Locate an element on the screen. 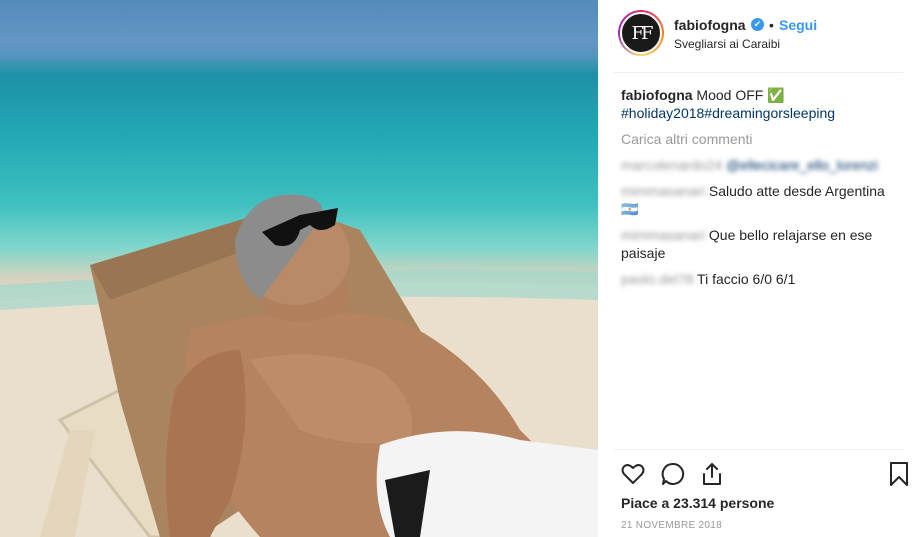 The height and width of the screenshot is (537, 919). likes-count: Piace a 23.314 persone is located at coordinates (697, 503).